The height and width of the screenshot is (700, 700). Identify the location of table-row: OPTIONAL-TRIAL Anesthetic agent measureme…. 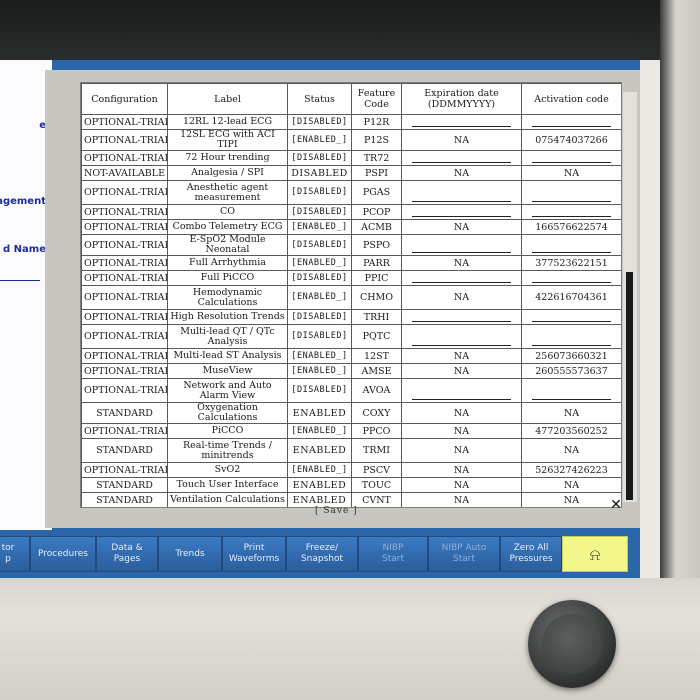
(351, 192).